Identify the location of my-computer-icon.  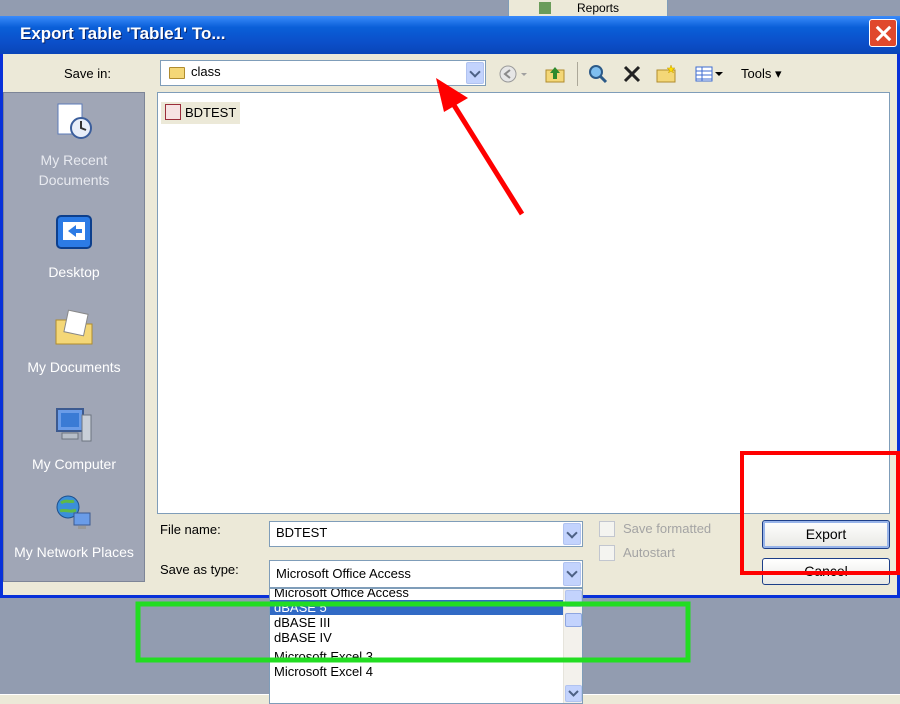
(74, 425).